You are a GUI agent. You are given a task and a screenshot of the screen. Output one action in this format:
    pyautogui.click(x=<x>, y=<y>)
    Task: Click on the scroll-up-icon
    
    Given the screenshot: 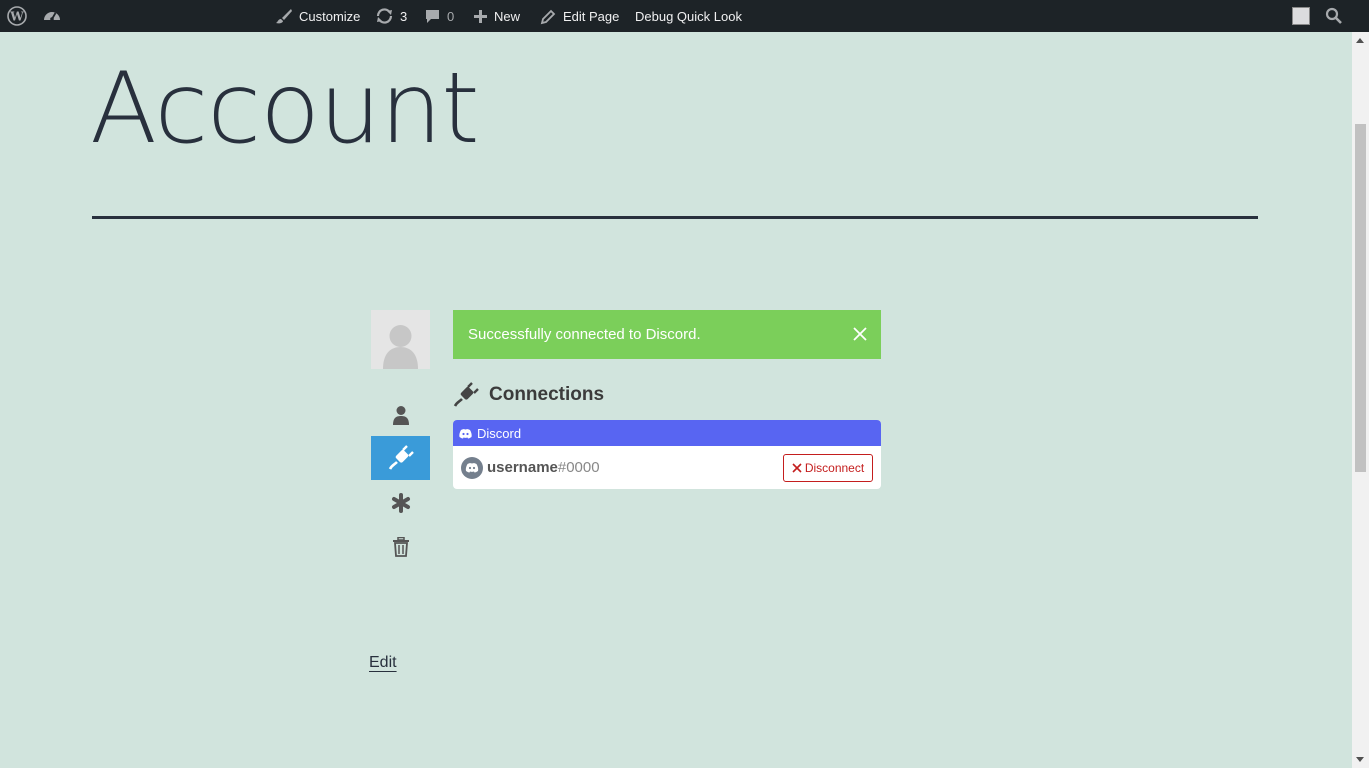 What is the action you would take?
    pyautogui.click(x=1360, y=40)
    